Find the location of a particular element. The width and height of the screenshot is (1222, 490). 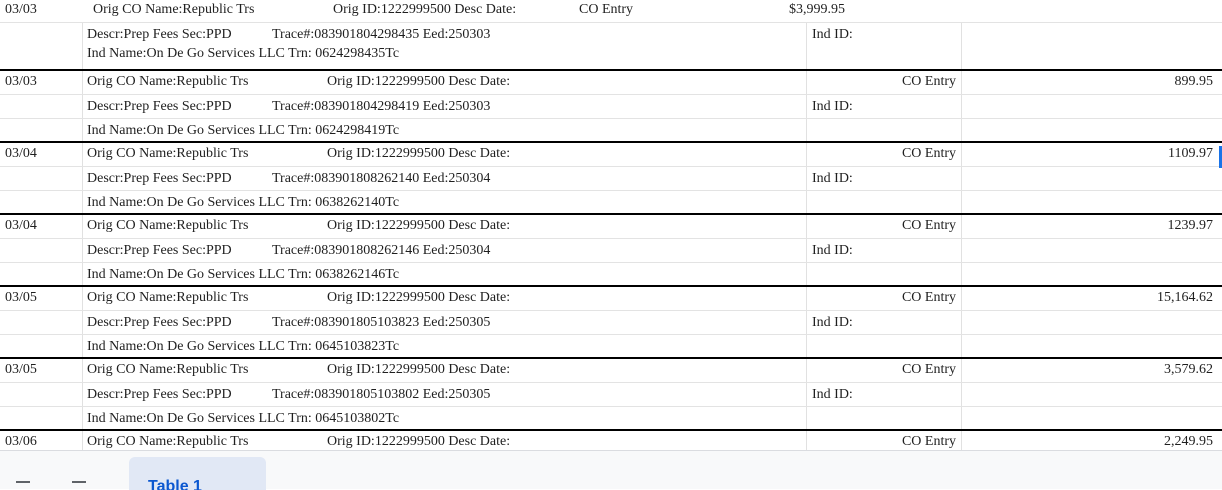

sheet-tab-bar: Table 1 is located at coordinates (611, 470).